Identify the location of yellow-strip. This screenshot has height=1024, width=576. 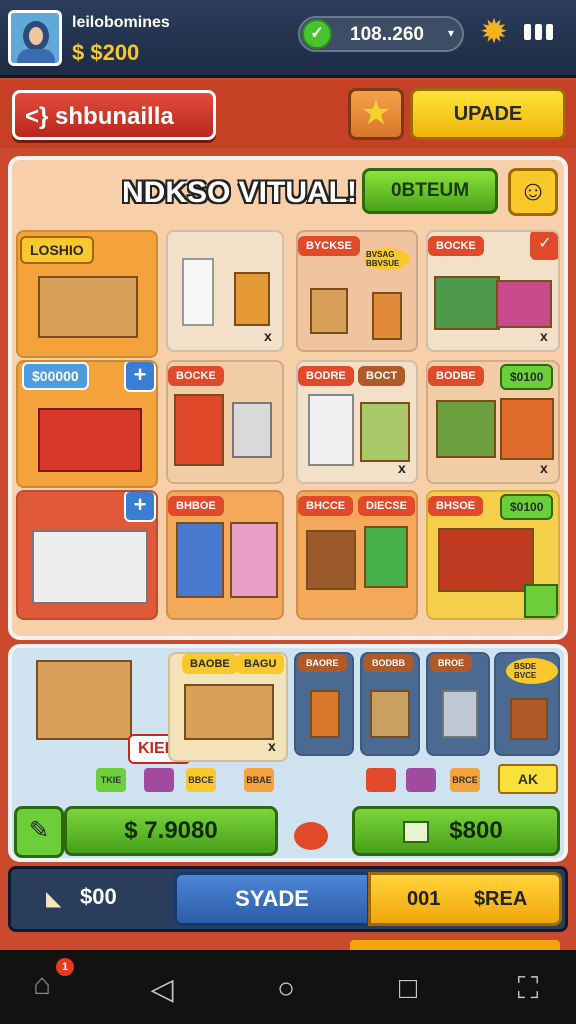
(455, 945).